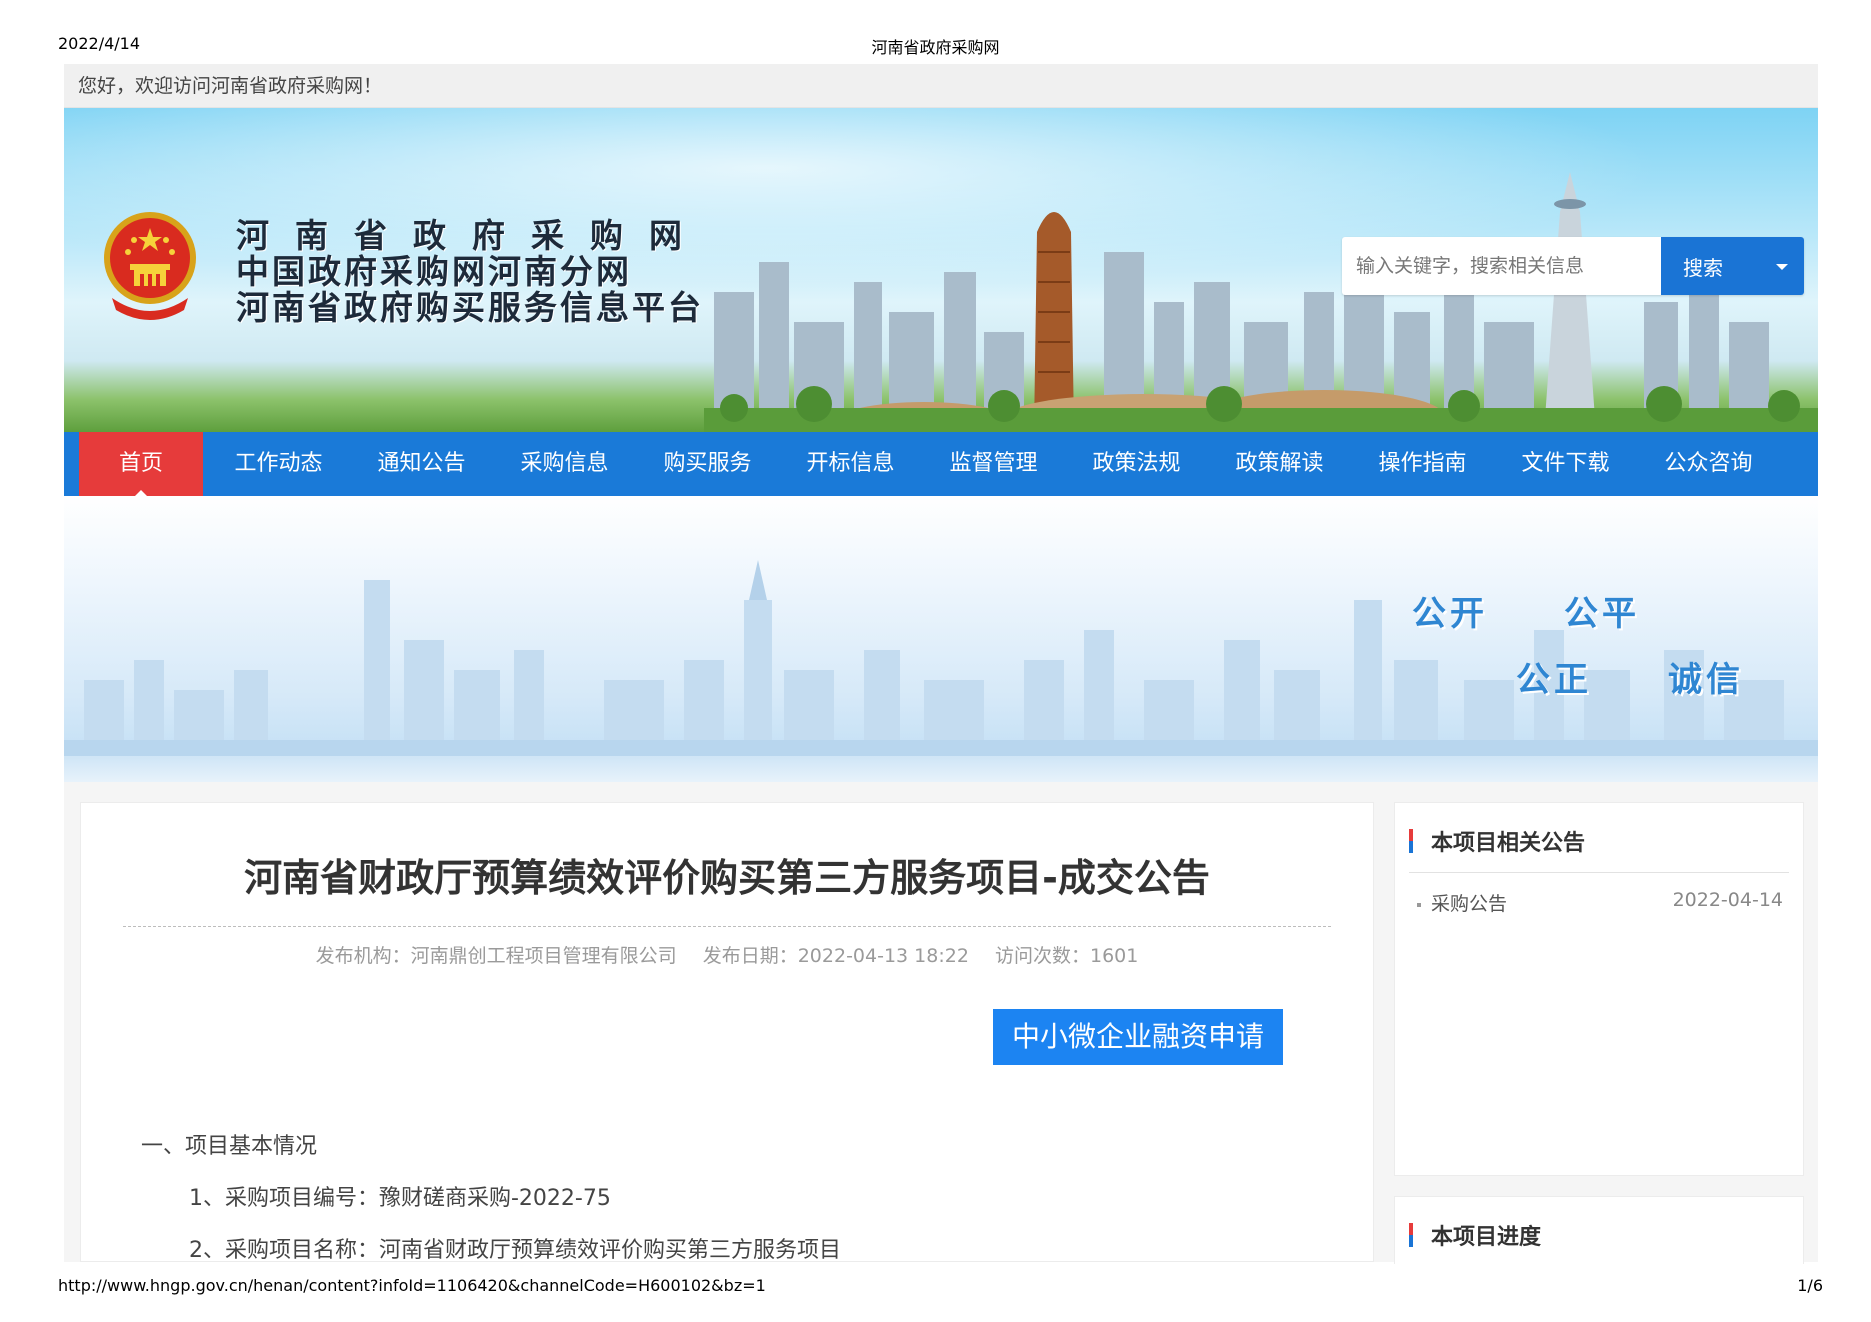 This screenshot has height=1322, width=1871. Describe the element at coordinates (935, 47) in the screenshot. I see `print-title: 河南省政府采购网` at that location.